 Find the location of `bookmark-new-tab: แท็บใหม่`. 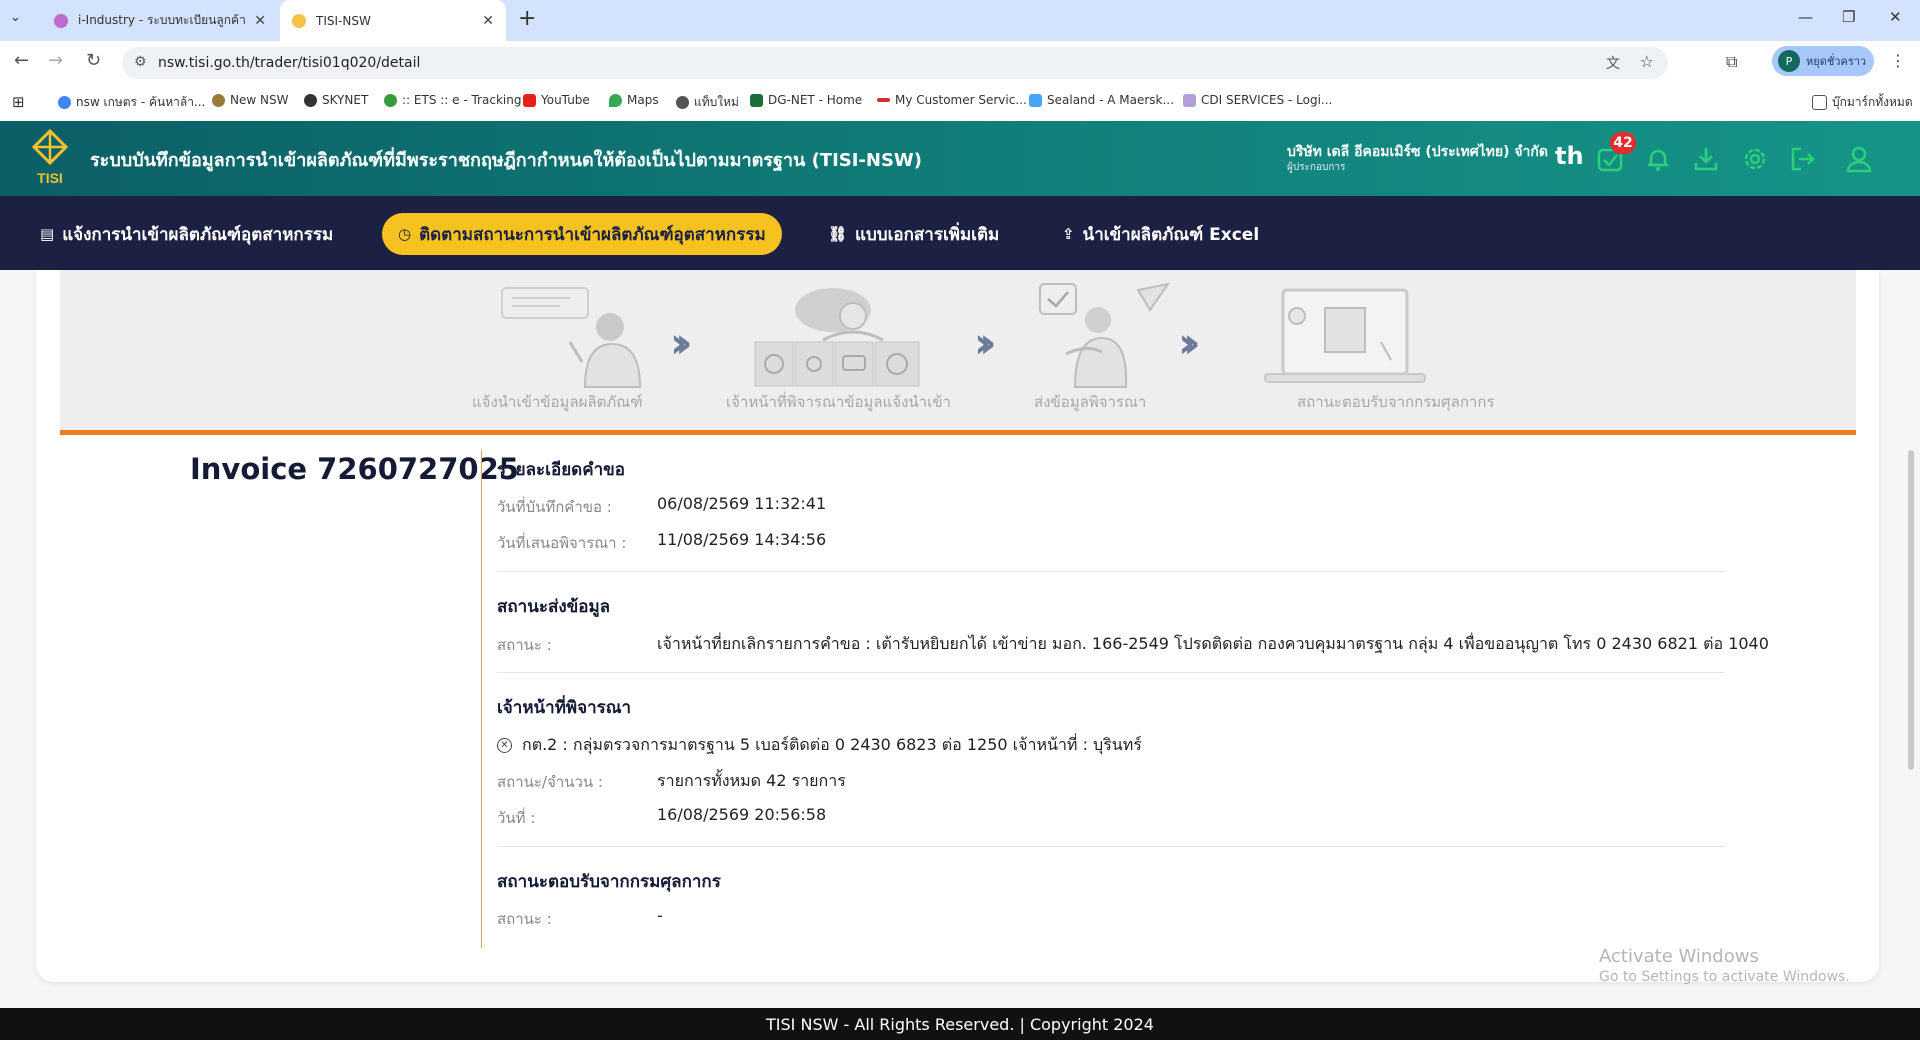

bookmark-new-tab: แท็บใหม่ is located at coordinates (707, 102).